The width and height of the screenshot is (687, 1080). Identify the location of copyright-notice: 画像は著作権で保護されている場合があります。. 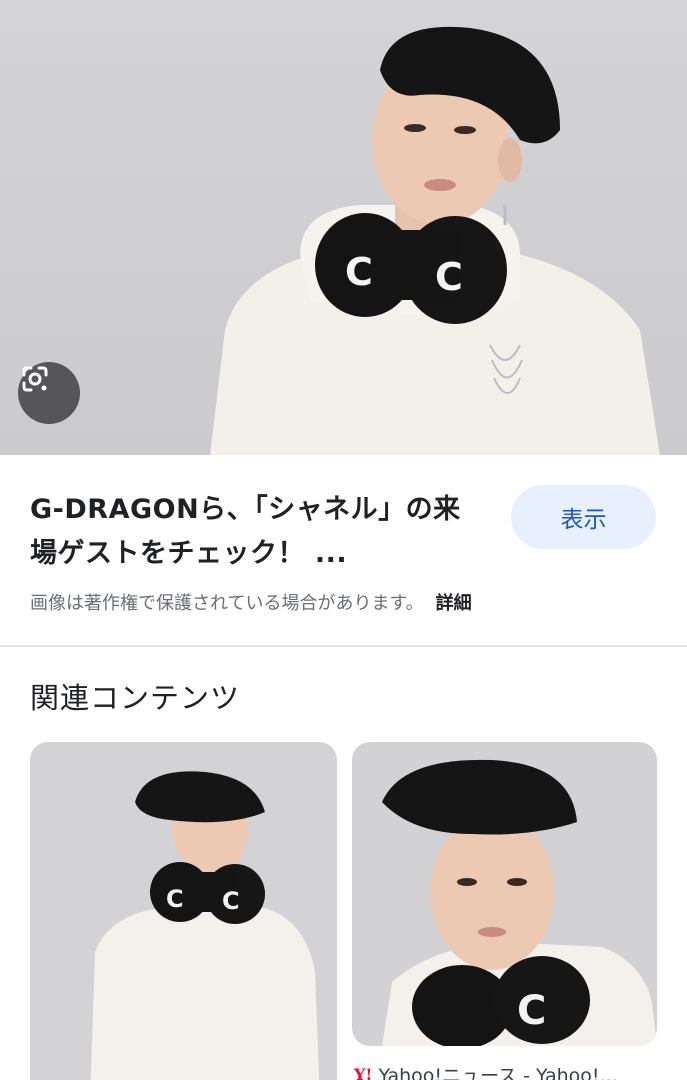
(227, 603).